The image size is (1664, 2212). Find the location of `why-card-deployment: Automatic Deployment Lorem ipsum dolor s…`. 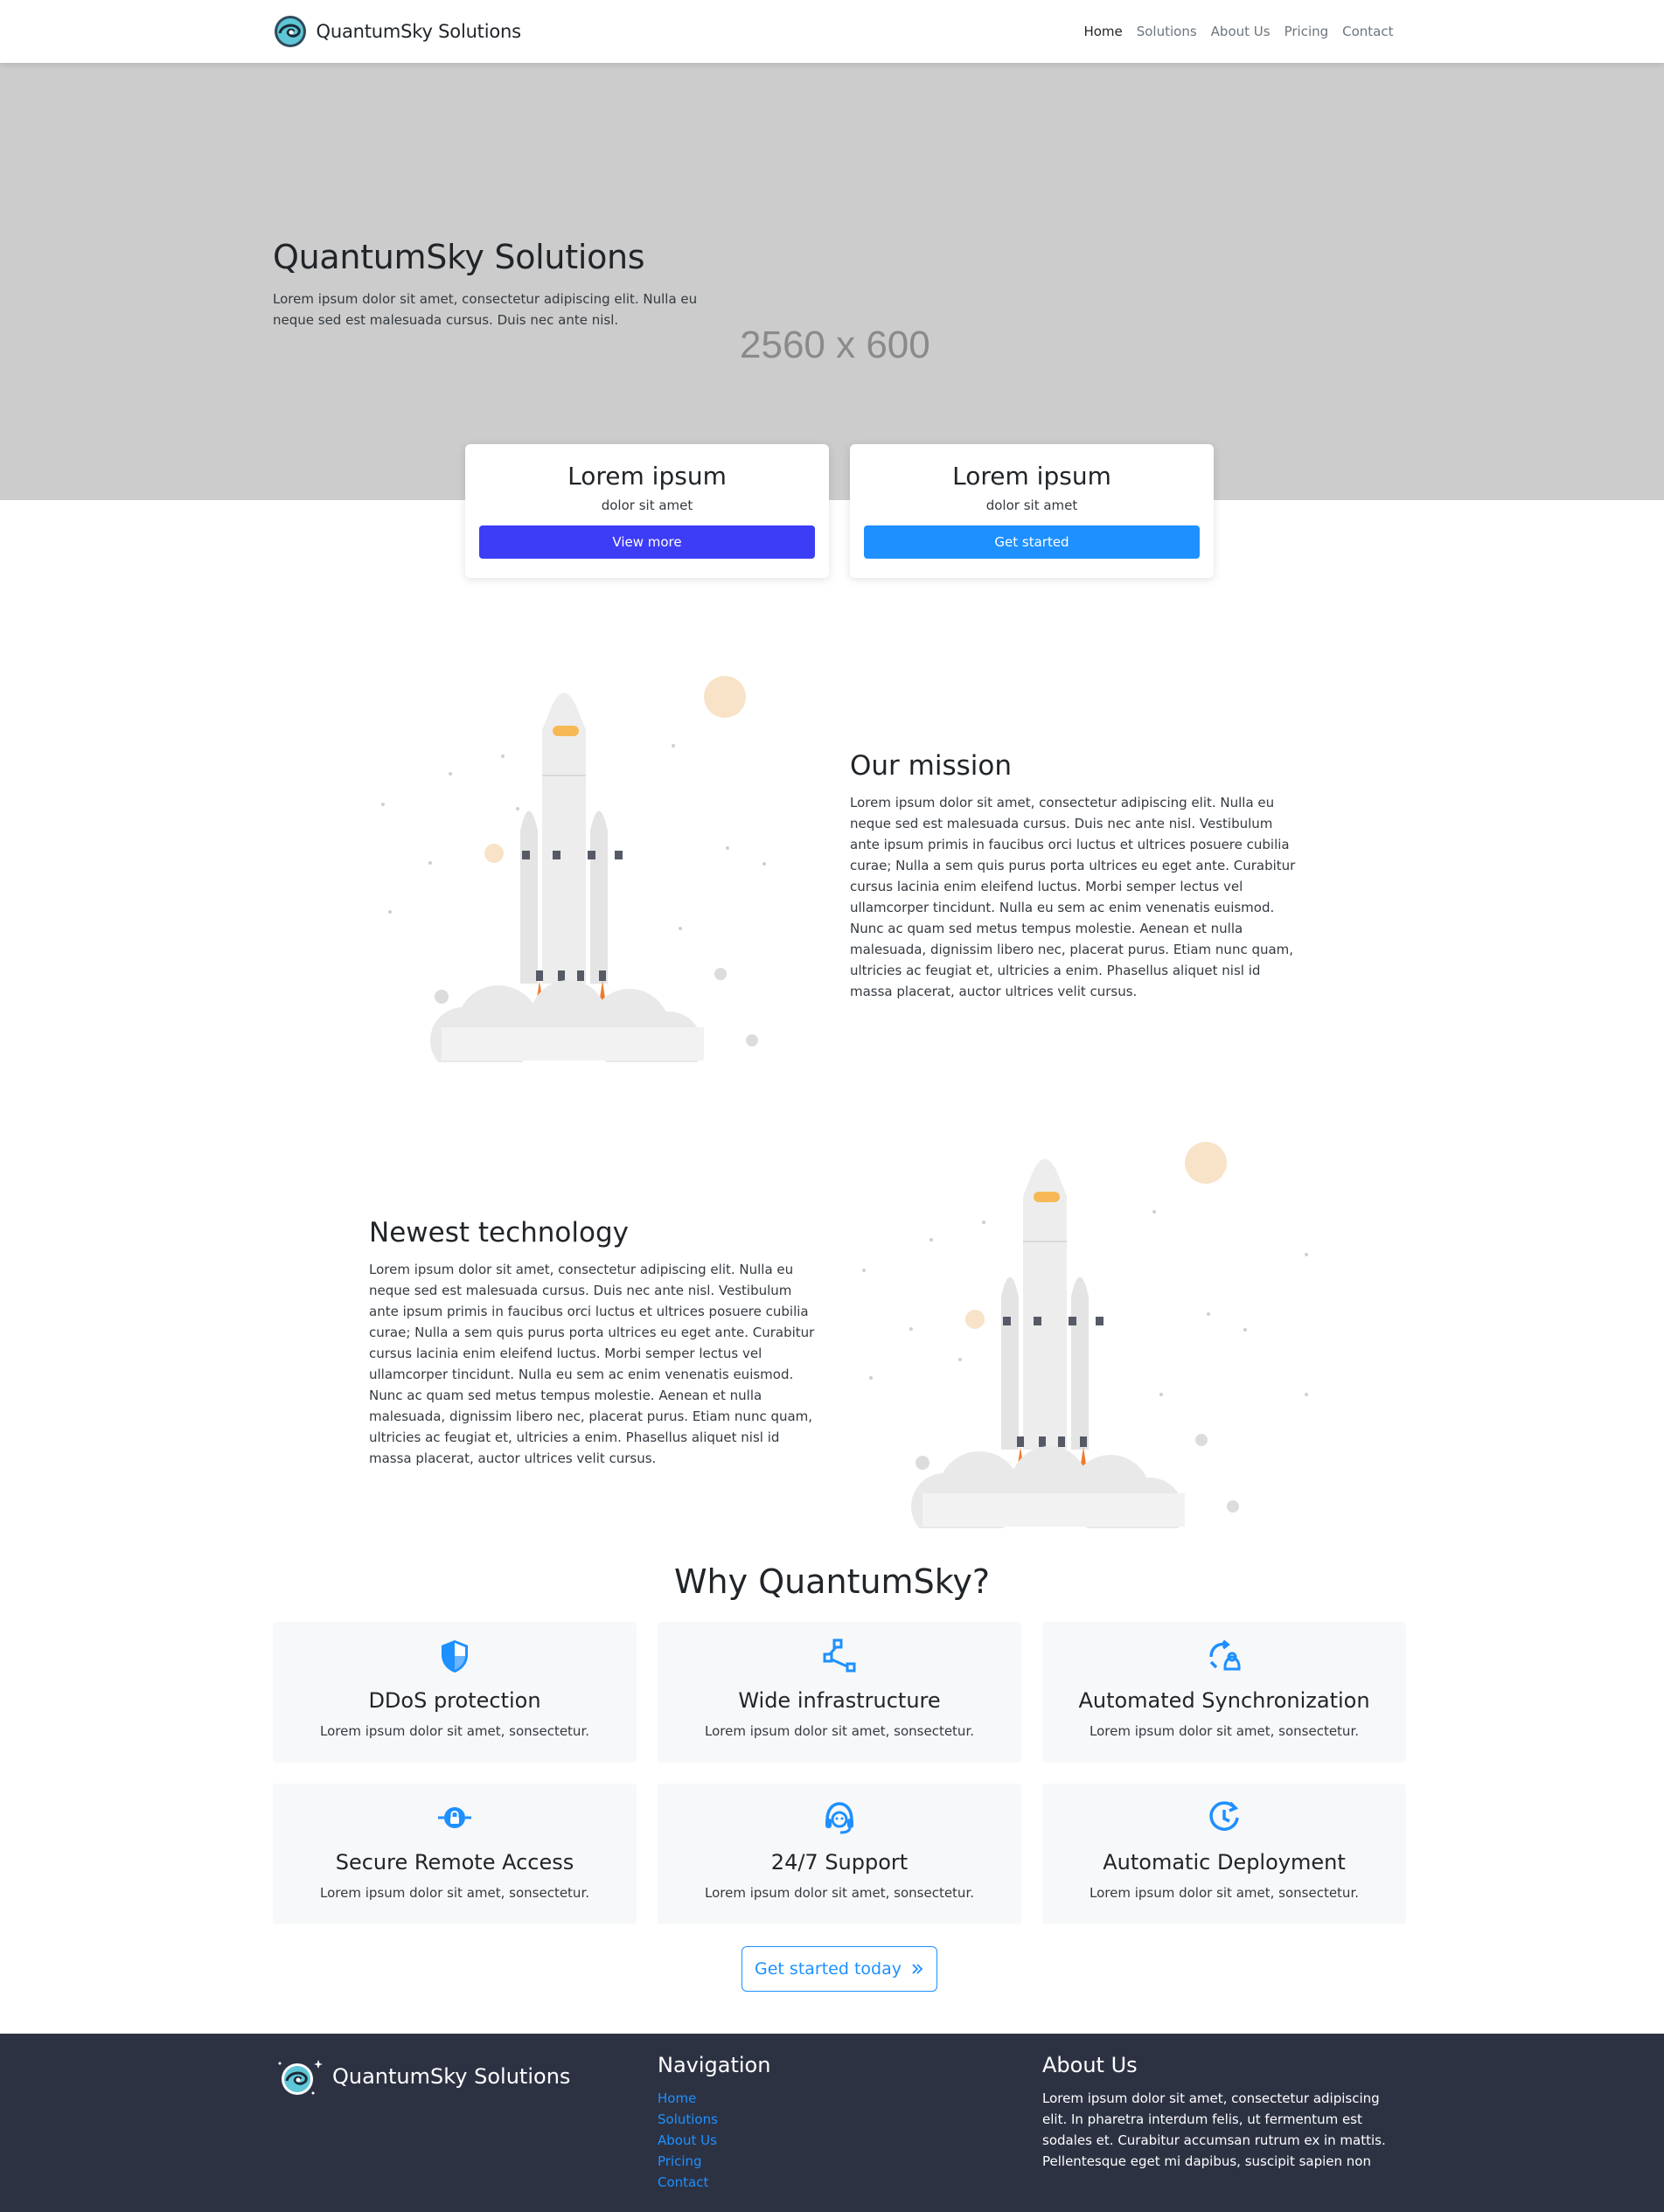

why-card-deployment: Automatic Deployment Lorem ipsum dolor s… is located at coordinates (1224, 1854).